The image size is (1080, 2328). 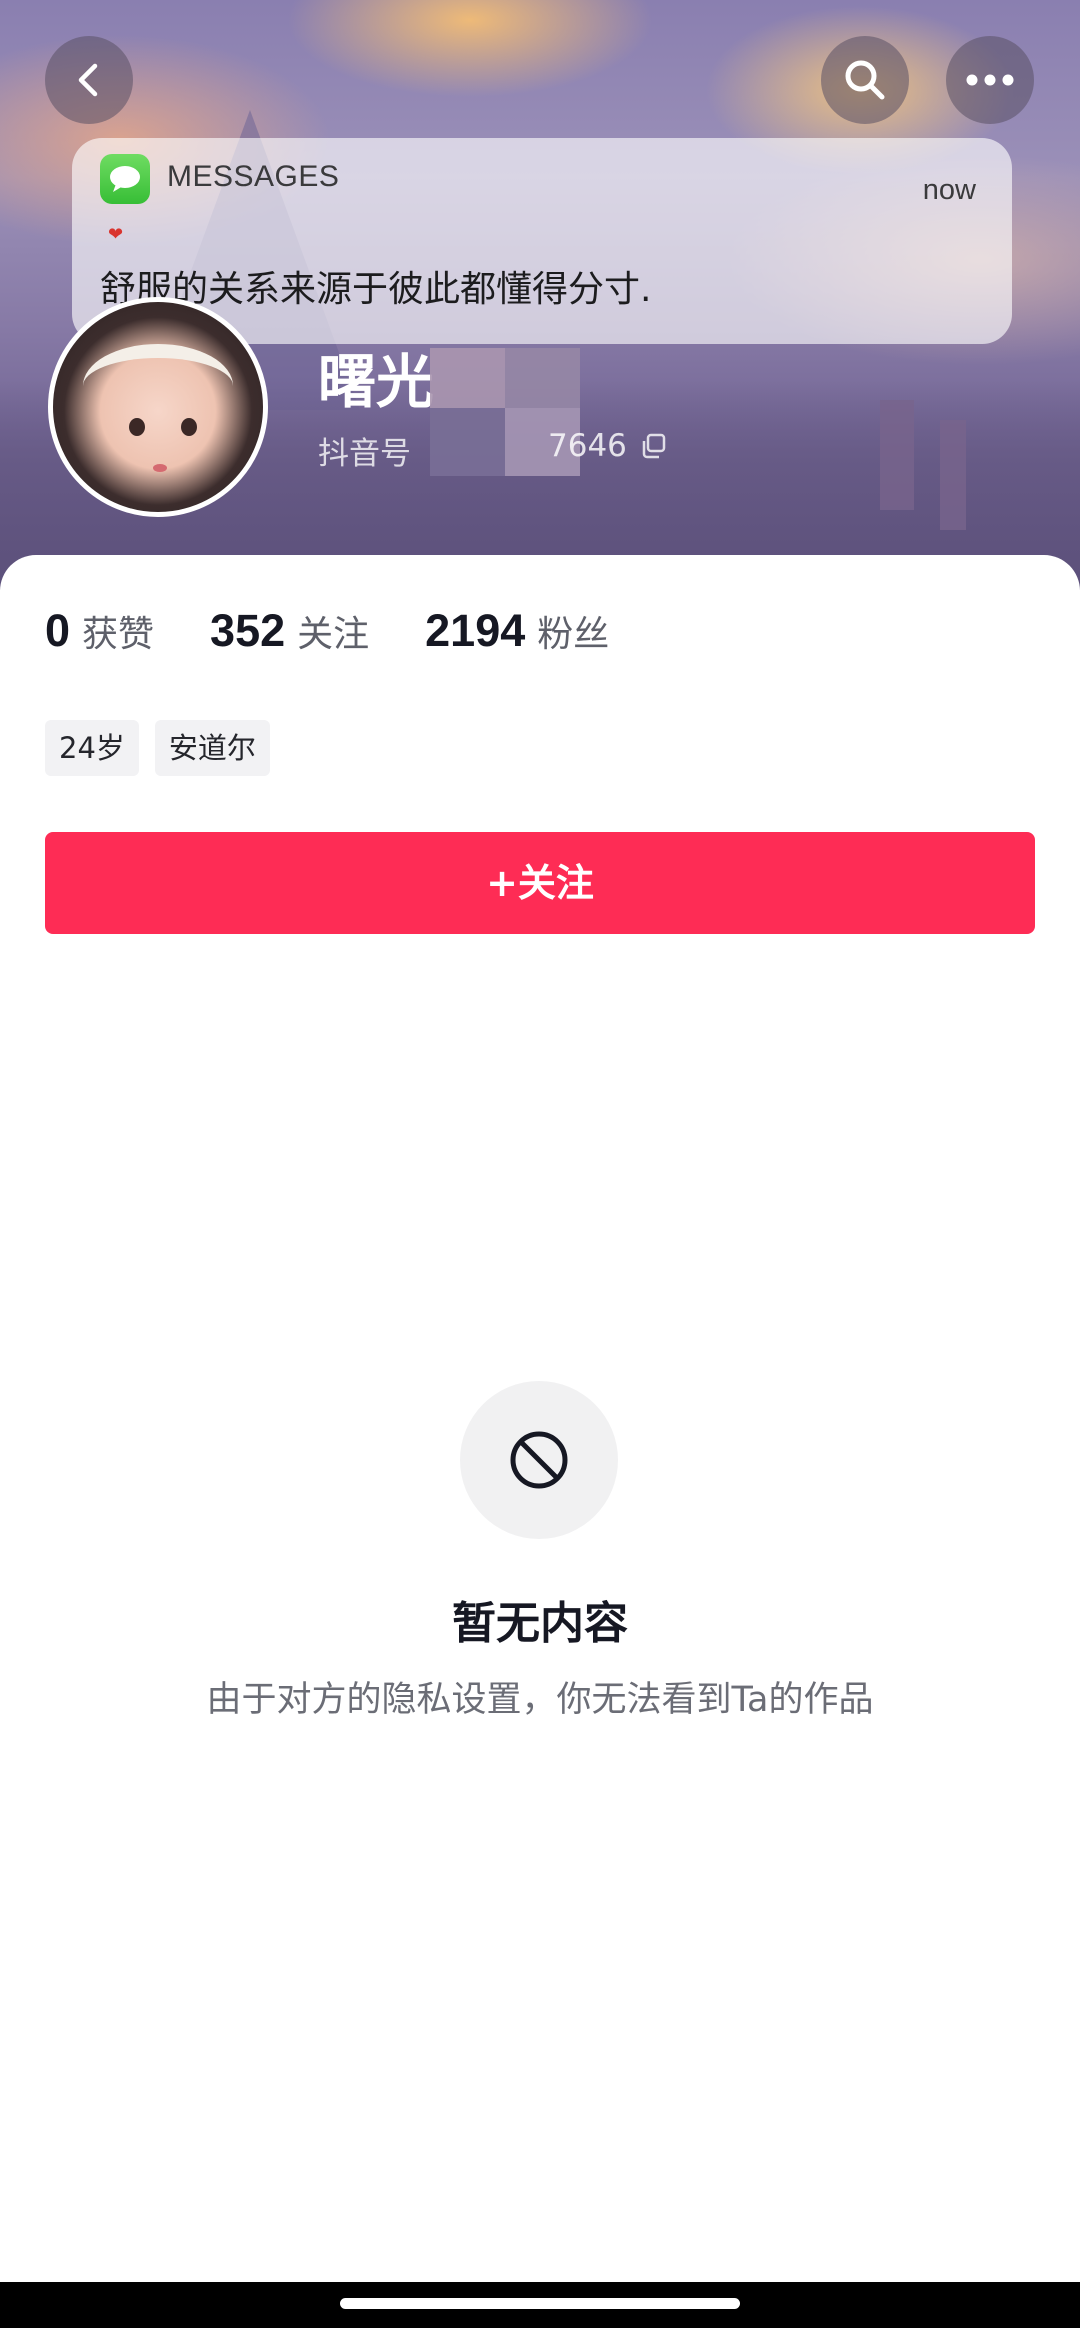 I want to click on home-indicator, so click(x=540, y=2303).